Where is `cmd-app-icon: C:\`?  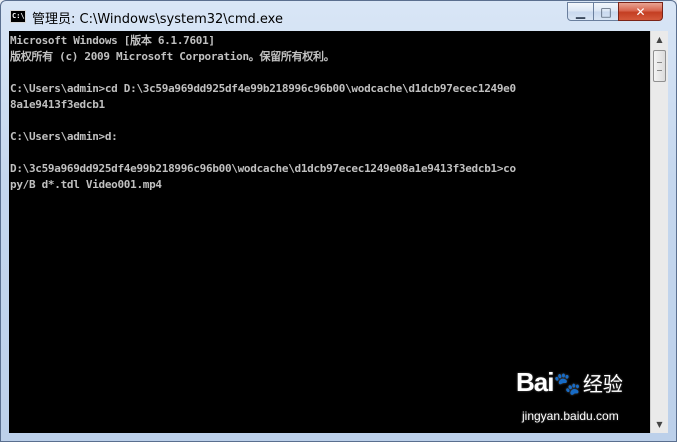
cmd-app-icon: C:\ is located at coordinates (18, 16).